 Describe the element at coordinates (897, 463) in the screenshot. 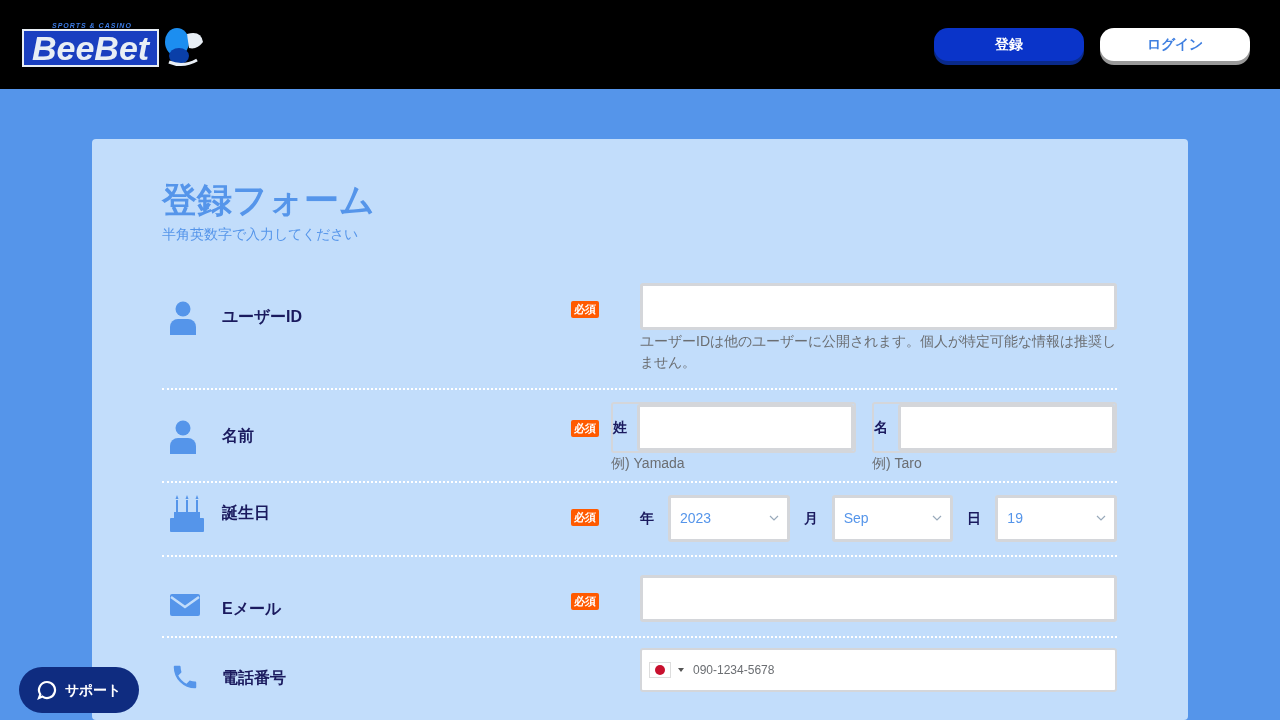

I see `hint-text: 例) Taro` at that location.